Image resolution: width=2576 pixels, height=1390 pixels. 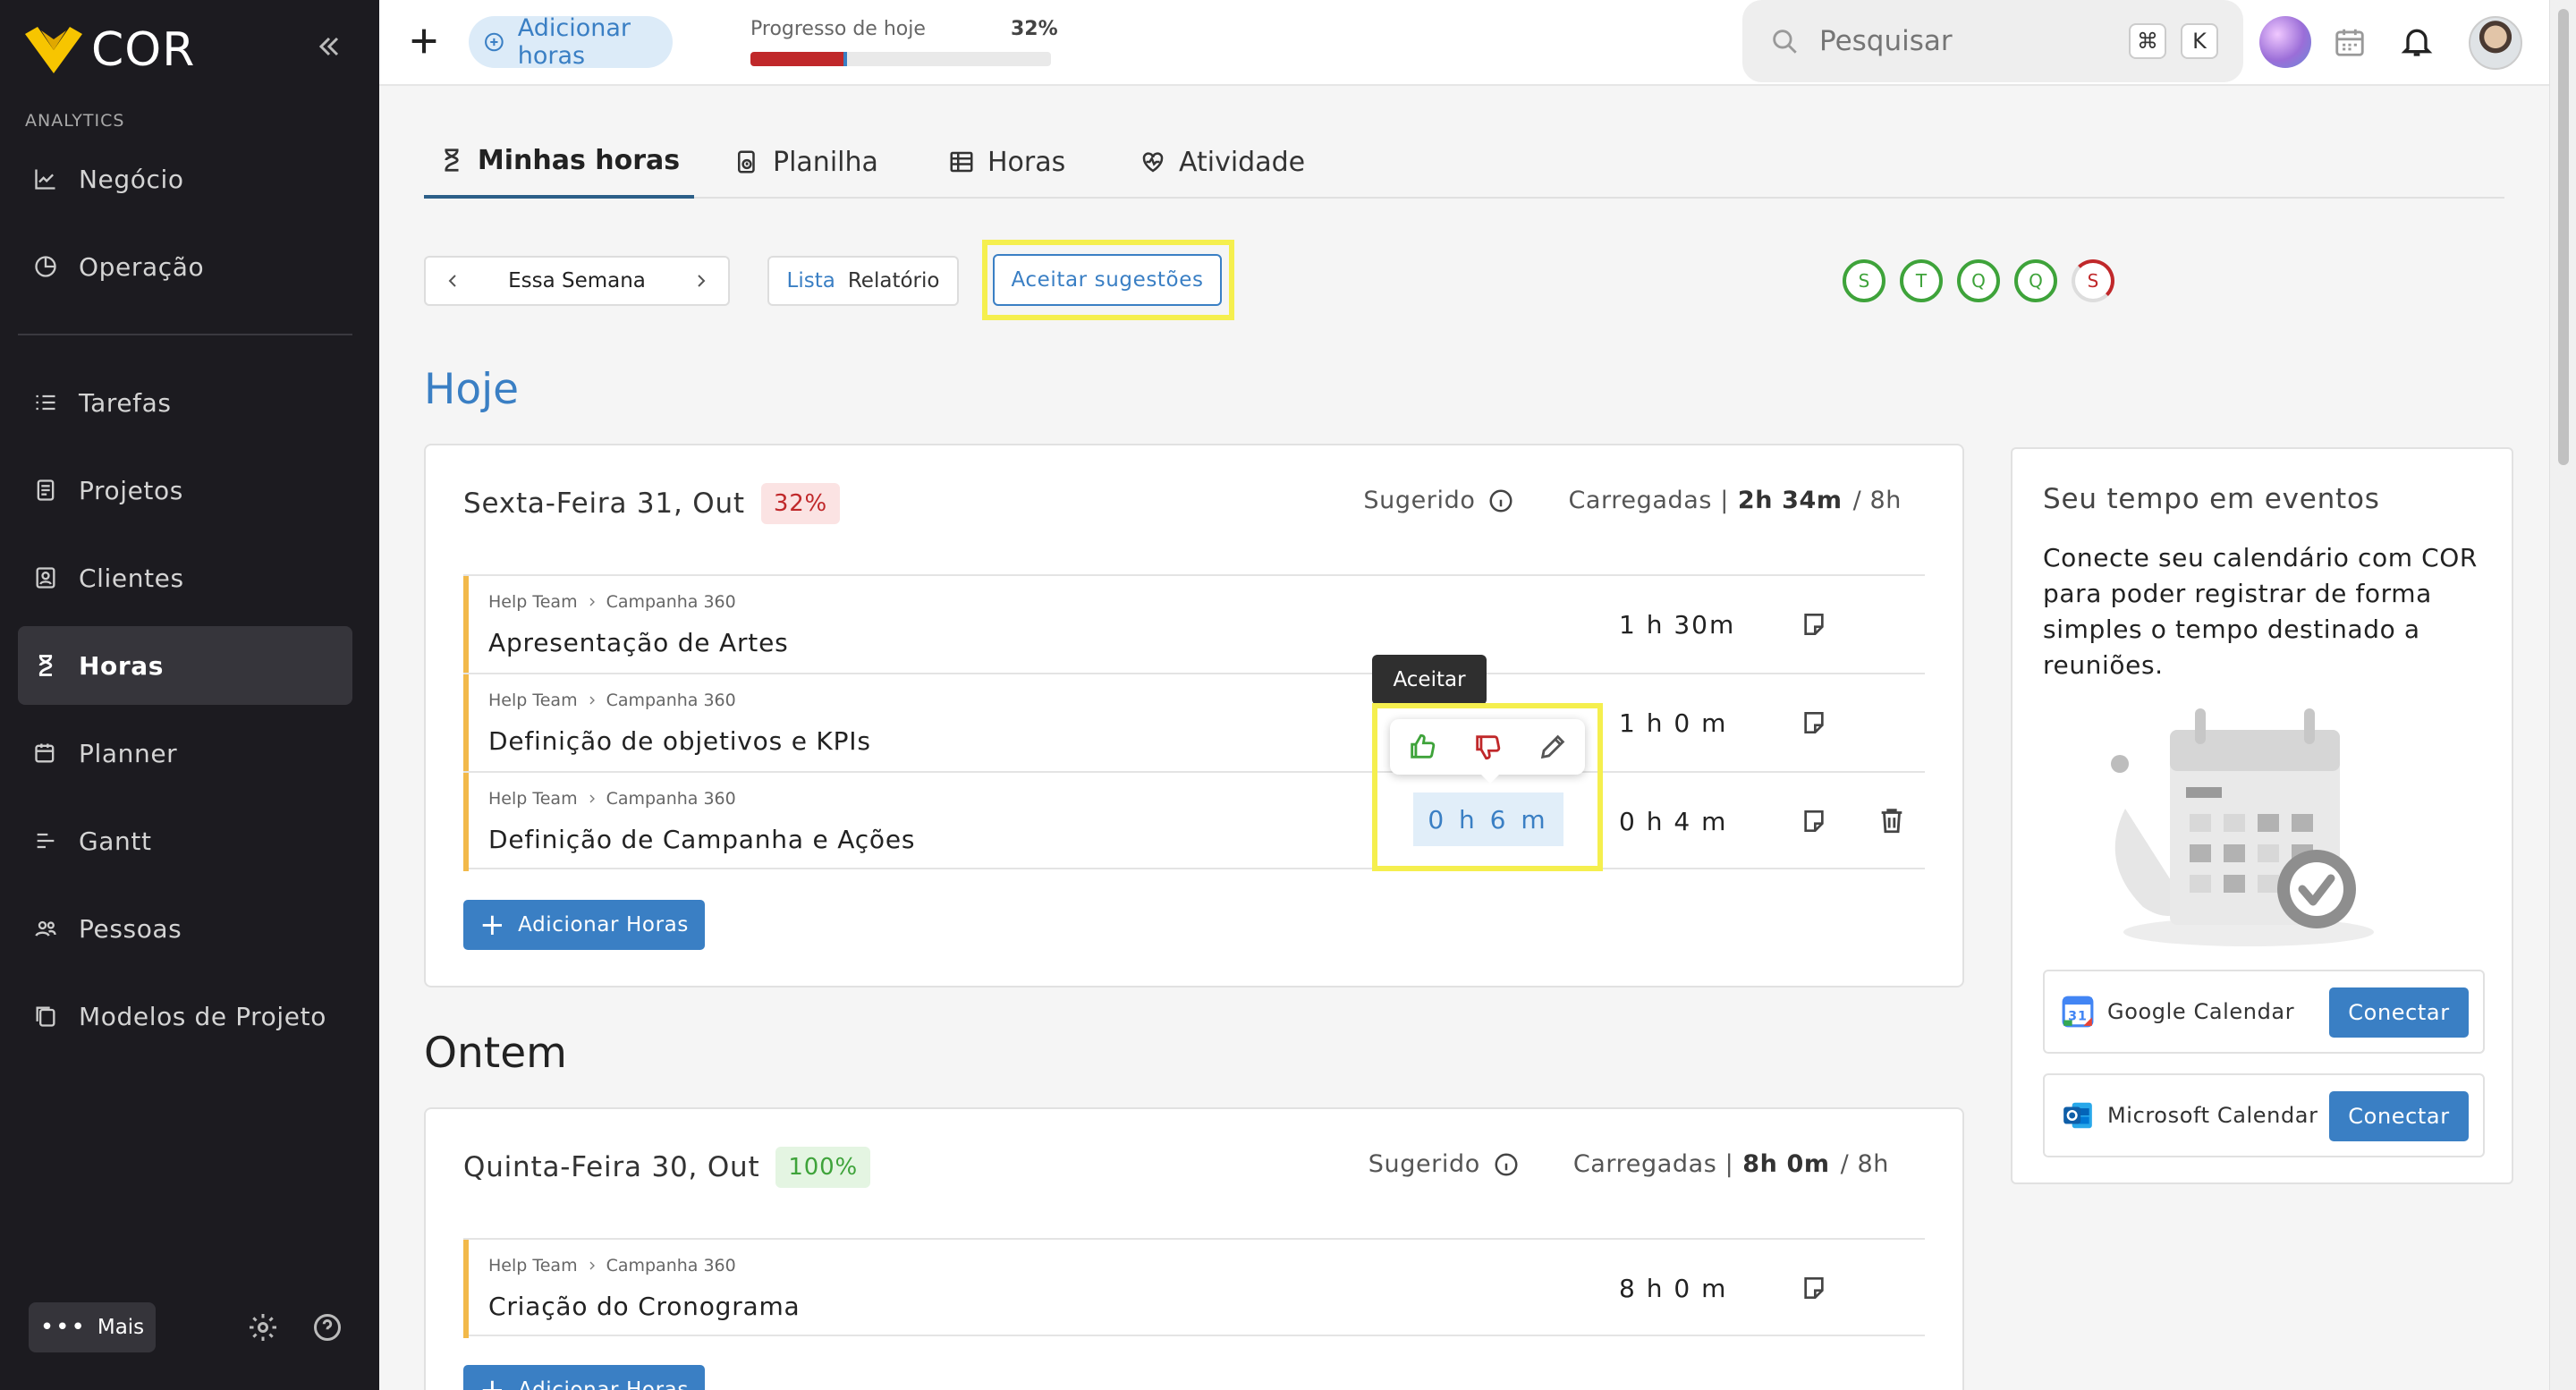 What do you see at coordinates (452, 281) in the screenshot?
I see `chevron-left-icon` at bounding box center [452, 281].